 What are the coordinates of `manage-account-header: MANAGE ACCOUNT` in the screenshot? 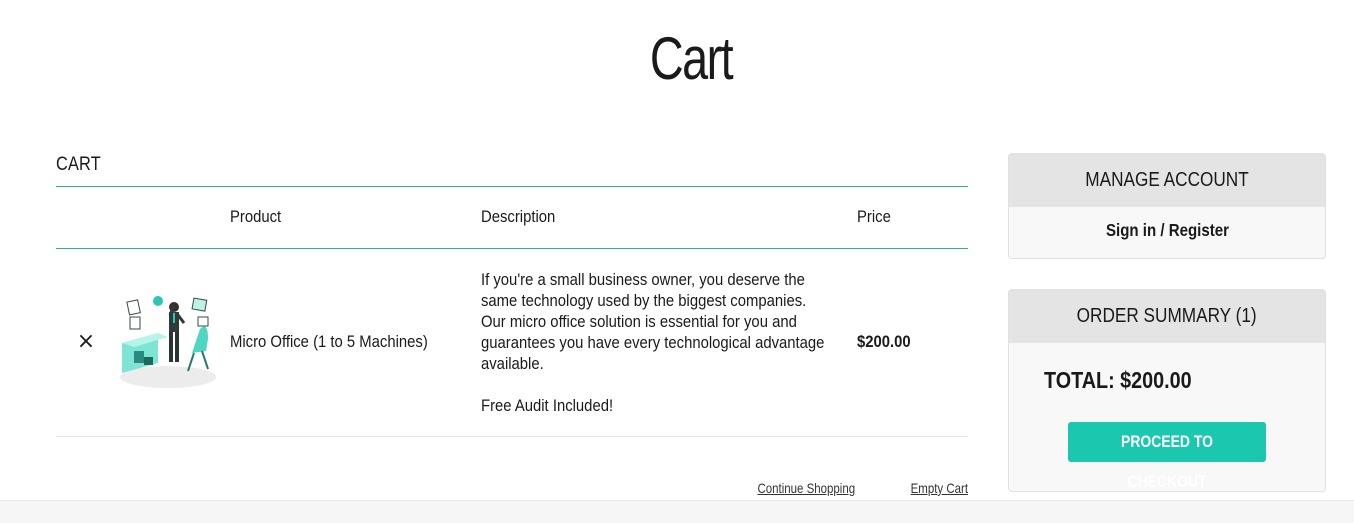 It's located at (1167, 180).